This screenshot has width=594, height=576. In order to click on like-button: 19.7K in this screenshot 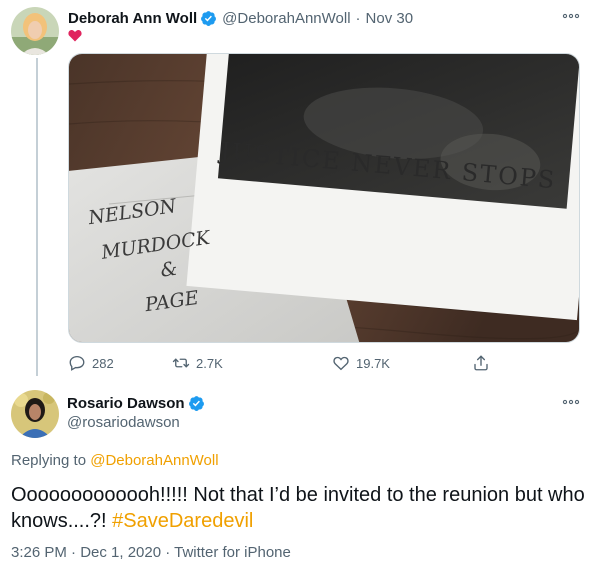, I will do `click(361, 363)`.